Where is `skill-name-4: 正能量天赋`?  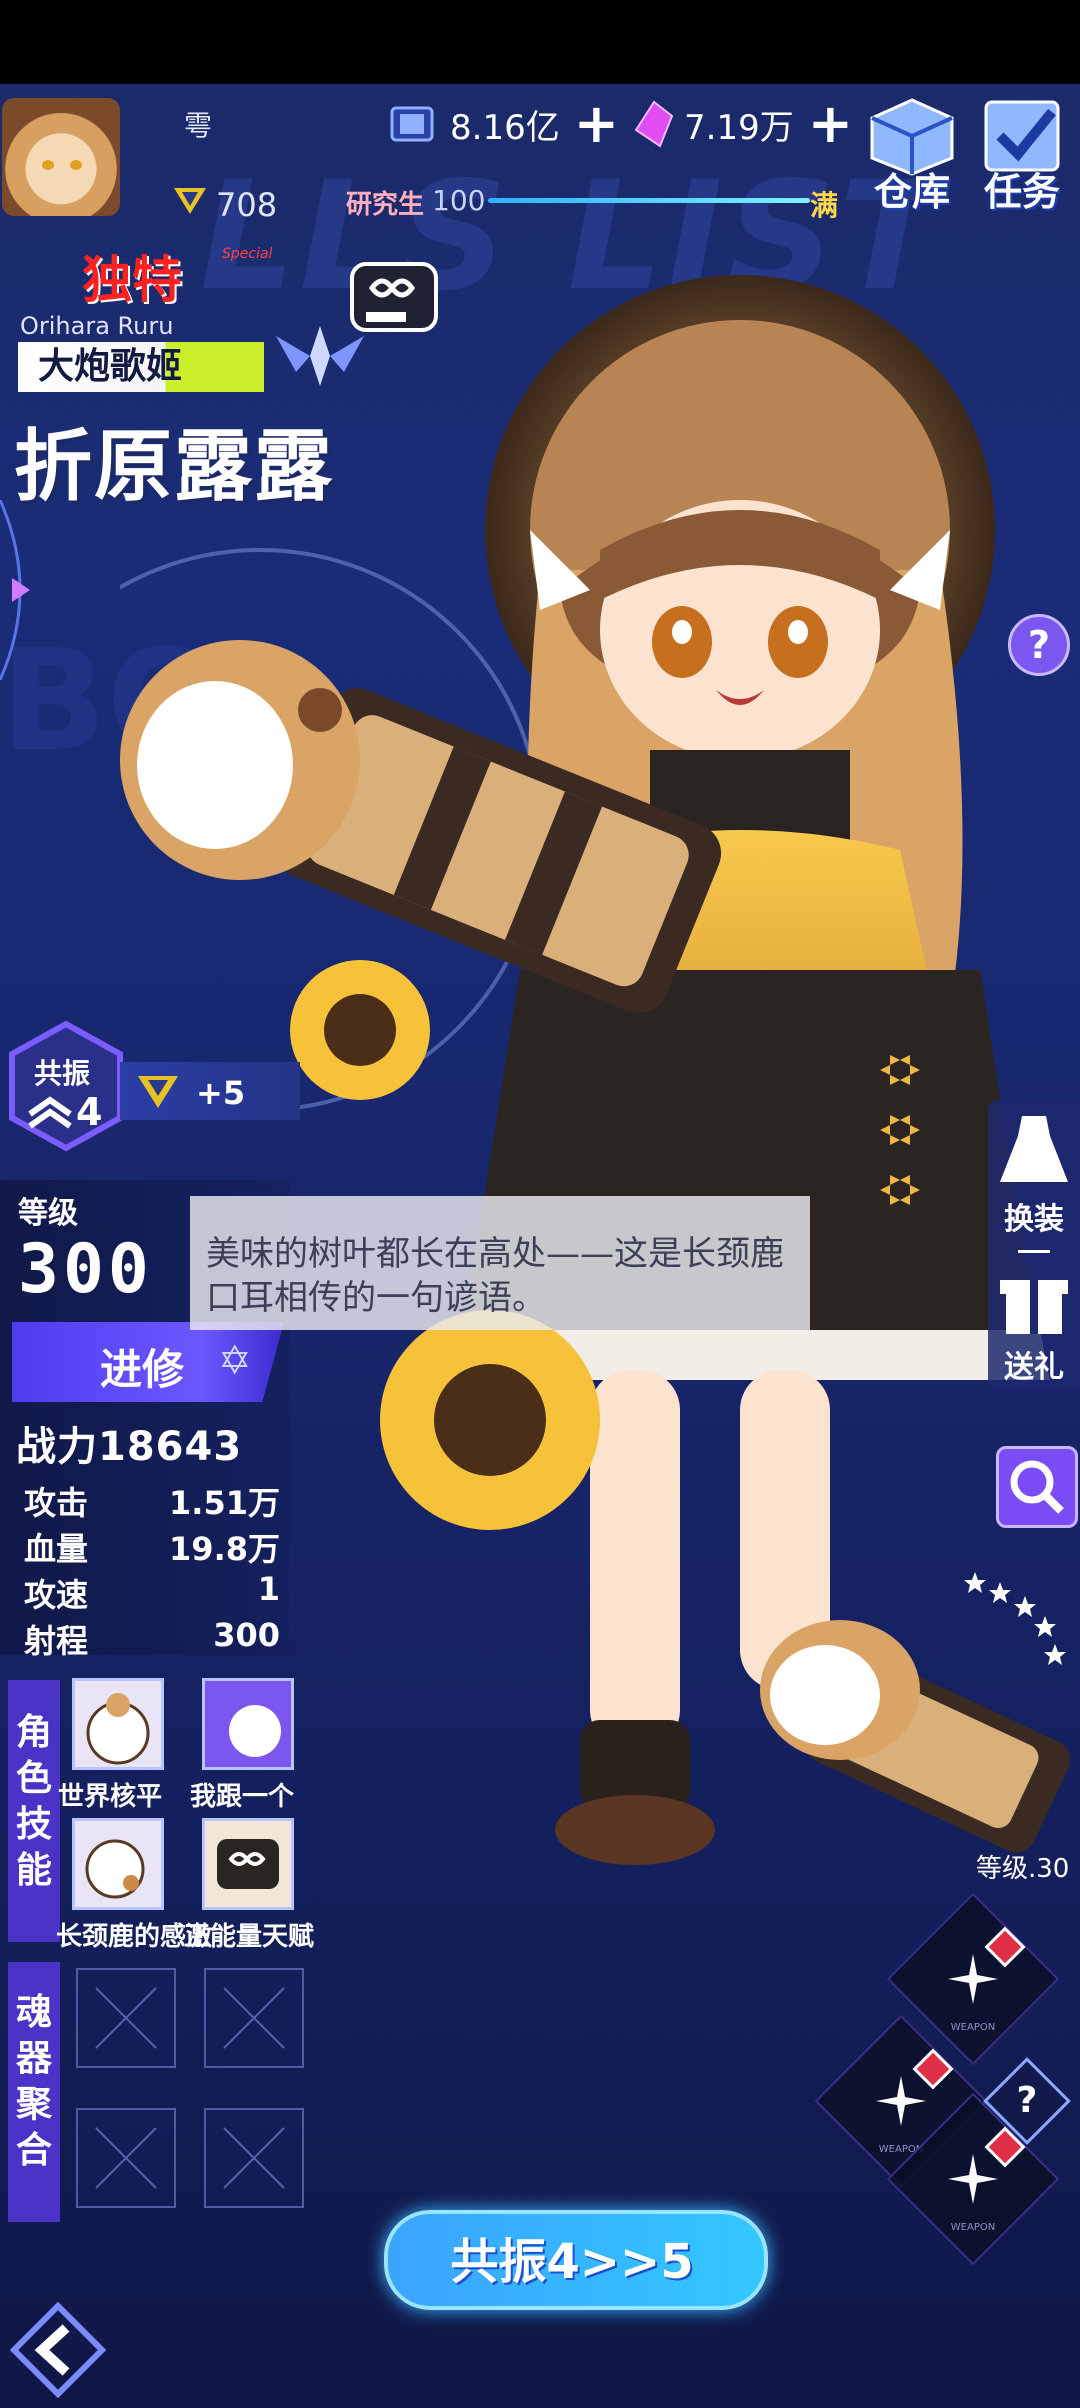
skill-name-4: 正能量天赋 is located at coordinates (249, 1937).